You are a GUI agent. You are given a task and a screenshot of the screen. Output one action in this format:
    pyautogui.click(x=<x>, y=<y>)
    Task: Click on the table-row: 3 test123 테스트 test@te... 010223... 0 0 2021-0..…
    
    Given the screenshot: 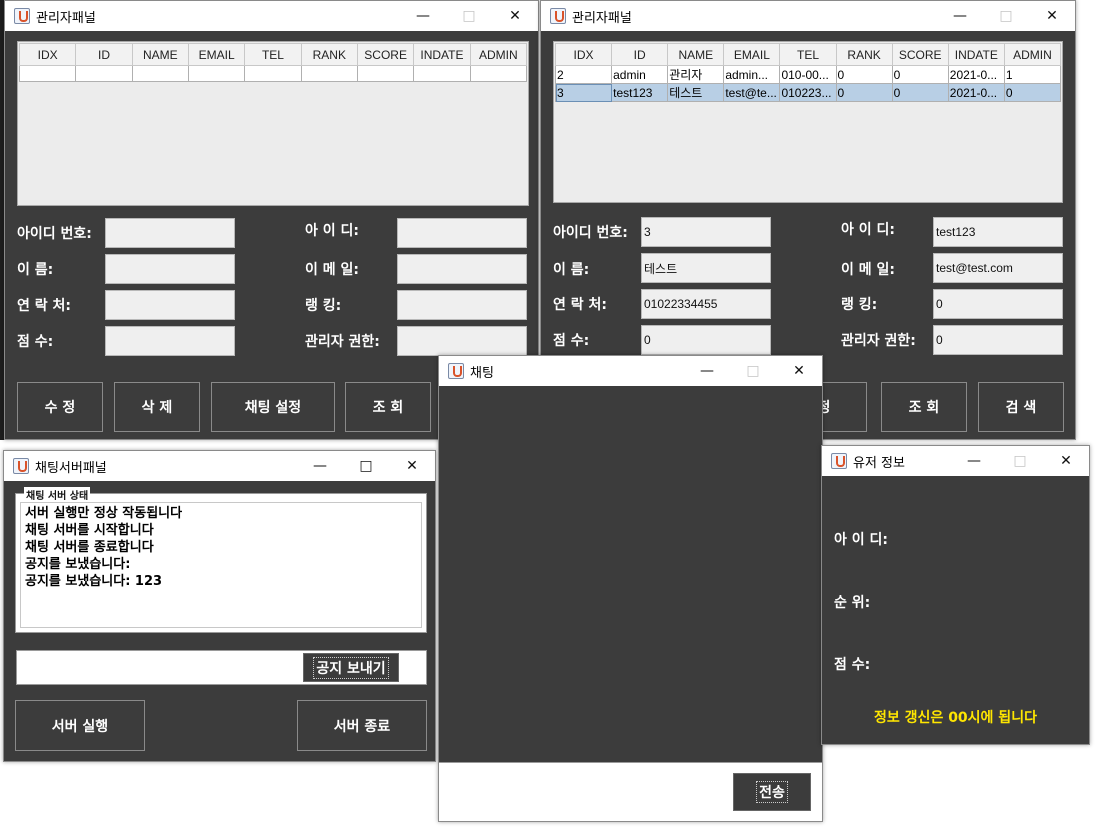 What is the action you would take?
    pyautogui.click(x=808, y=92)
    